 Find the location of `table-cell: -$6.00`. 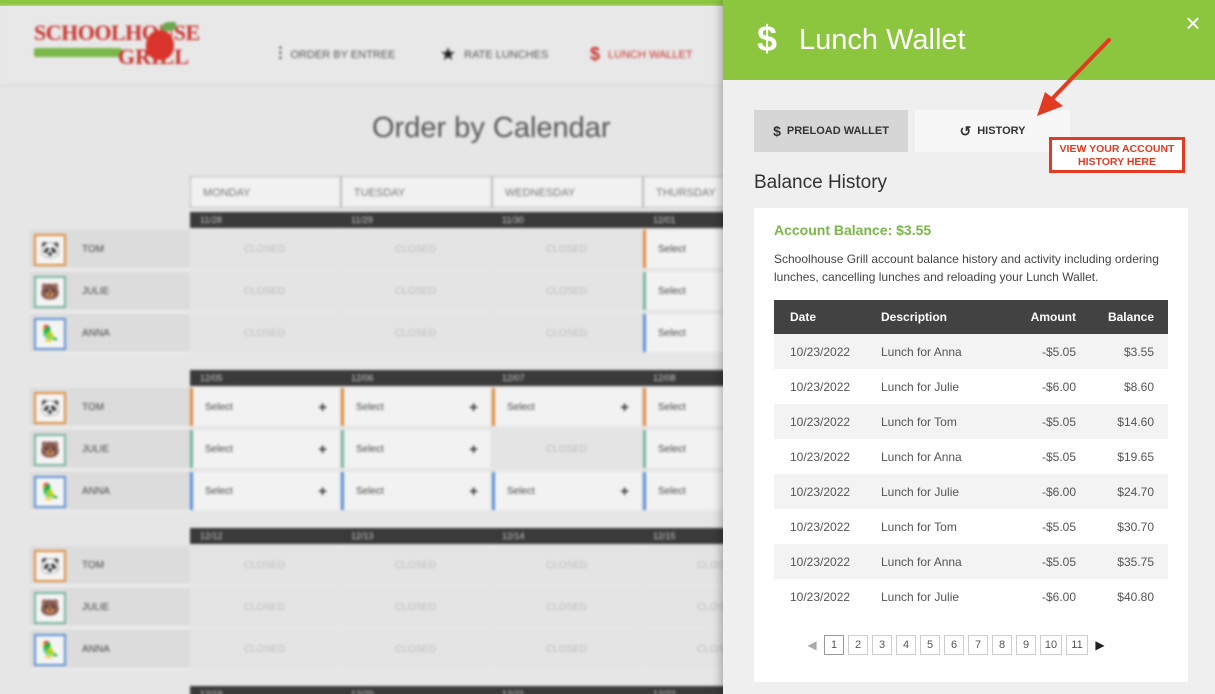

table-cell: -$6.00 is located at coordinates (1058, 491).